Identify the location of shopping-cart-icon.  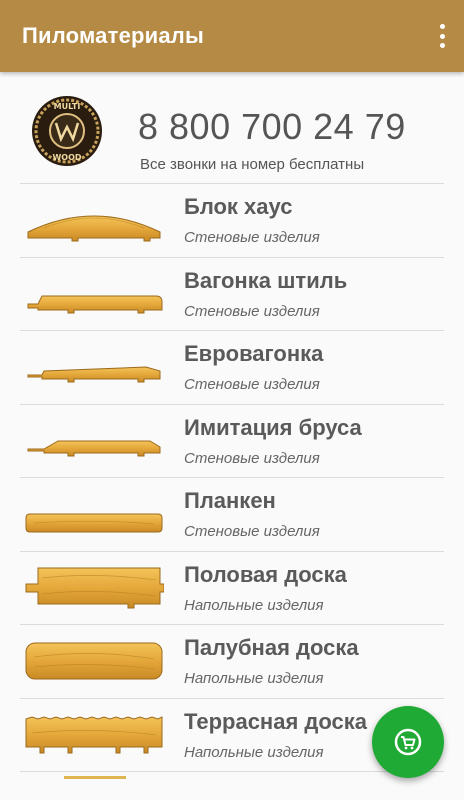
(408, 742).